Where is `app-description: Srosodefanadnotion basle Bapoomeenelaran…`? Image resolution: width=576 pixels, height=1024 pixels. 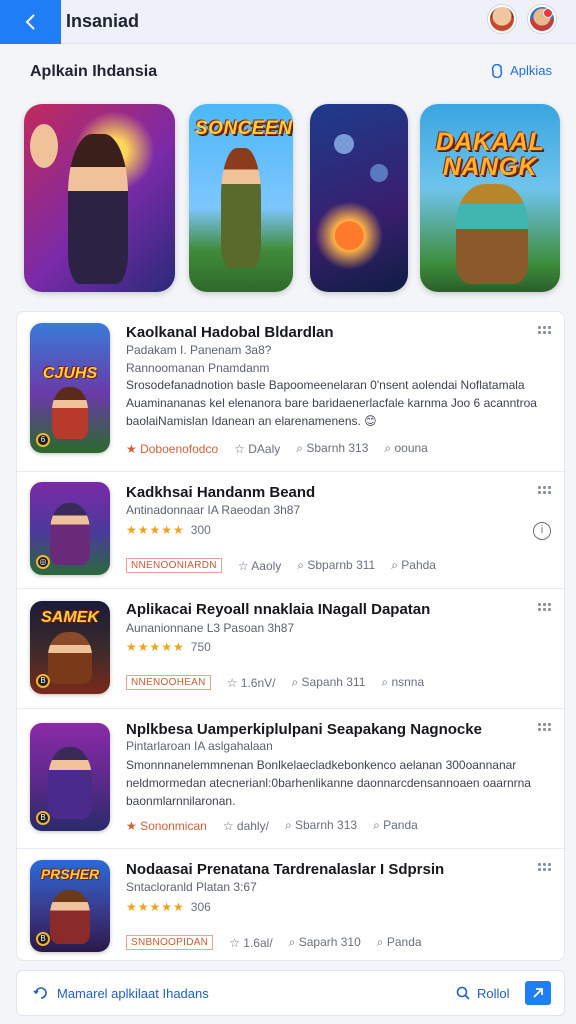 app-description: Srosodefanadnotion basle Bapoomeenelaran… is located at coordinates (331, 403).